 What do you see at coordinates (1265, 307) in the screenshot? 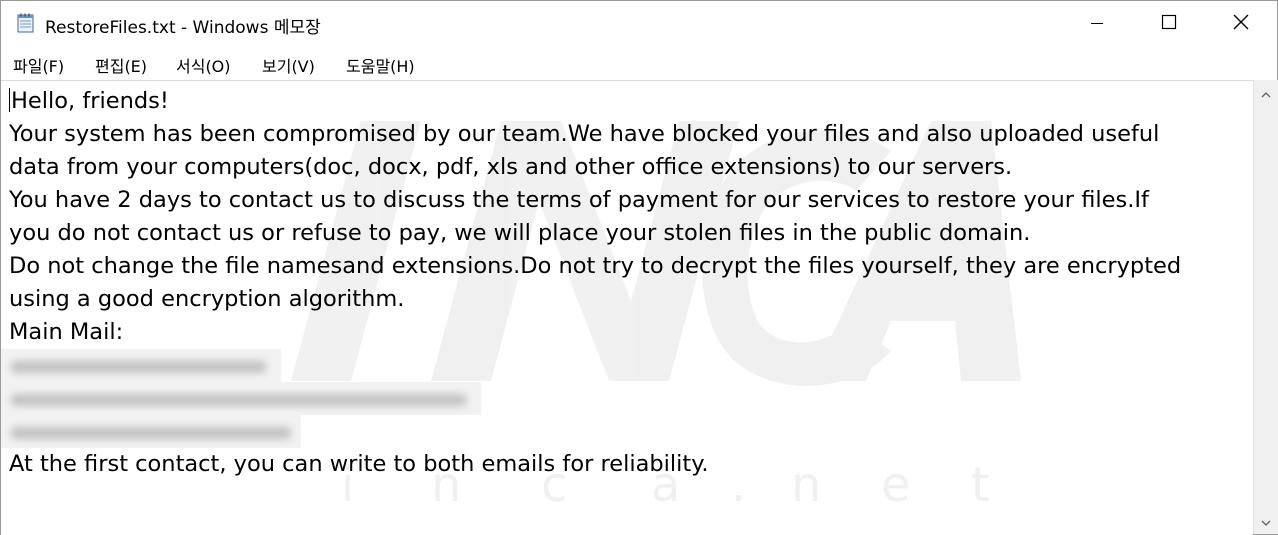
I see `vertical-scrollbar` at bounding box center [1265, 307].